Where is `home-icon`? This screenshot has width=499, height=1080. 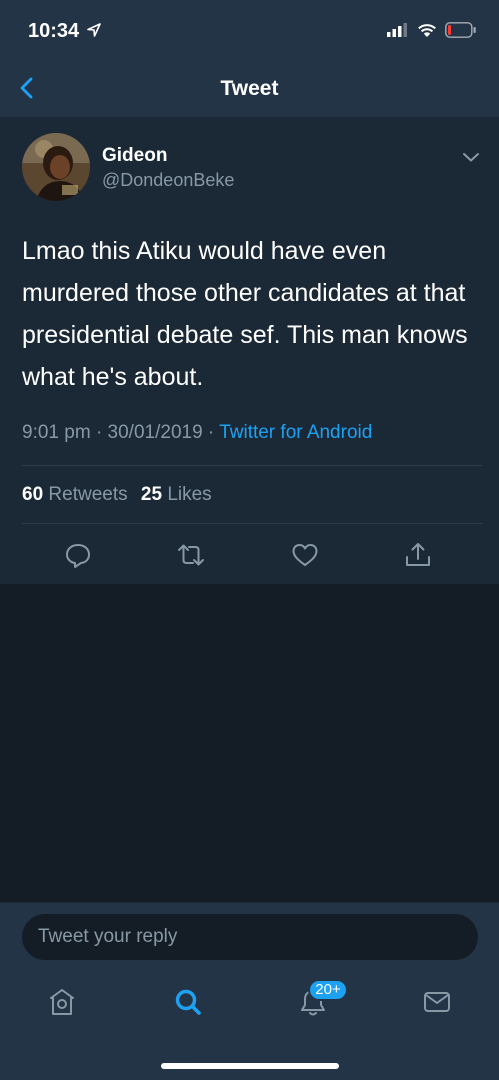 home-icon is located at coordinates (62, 1002).